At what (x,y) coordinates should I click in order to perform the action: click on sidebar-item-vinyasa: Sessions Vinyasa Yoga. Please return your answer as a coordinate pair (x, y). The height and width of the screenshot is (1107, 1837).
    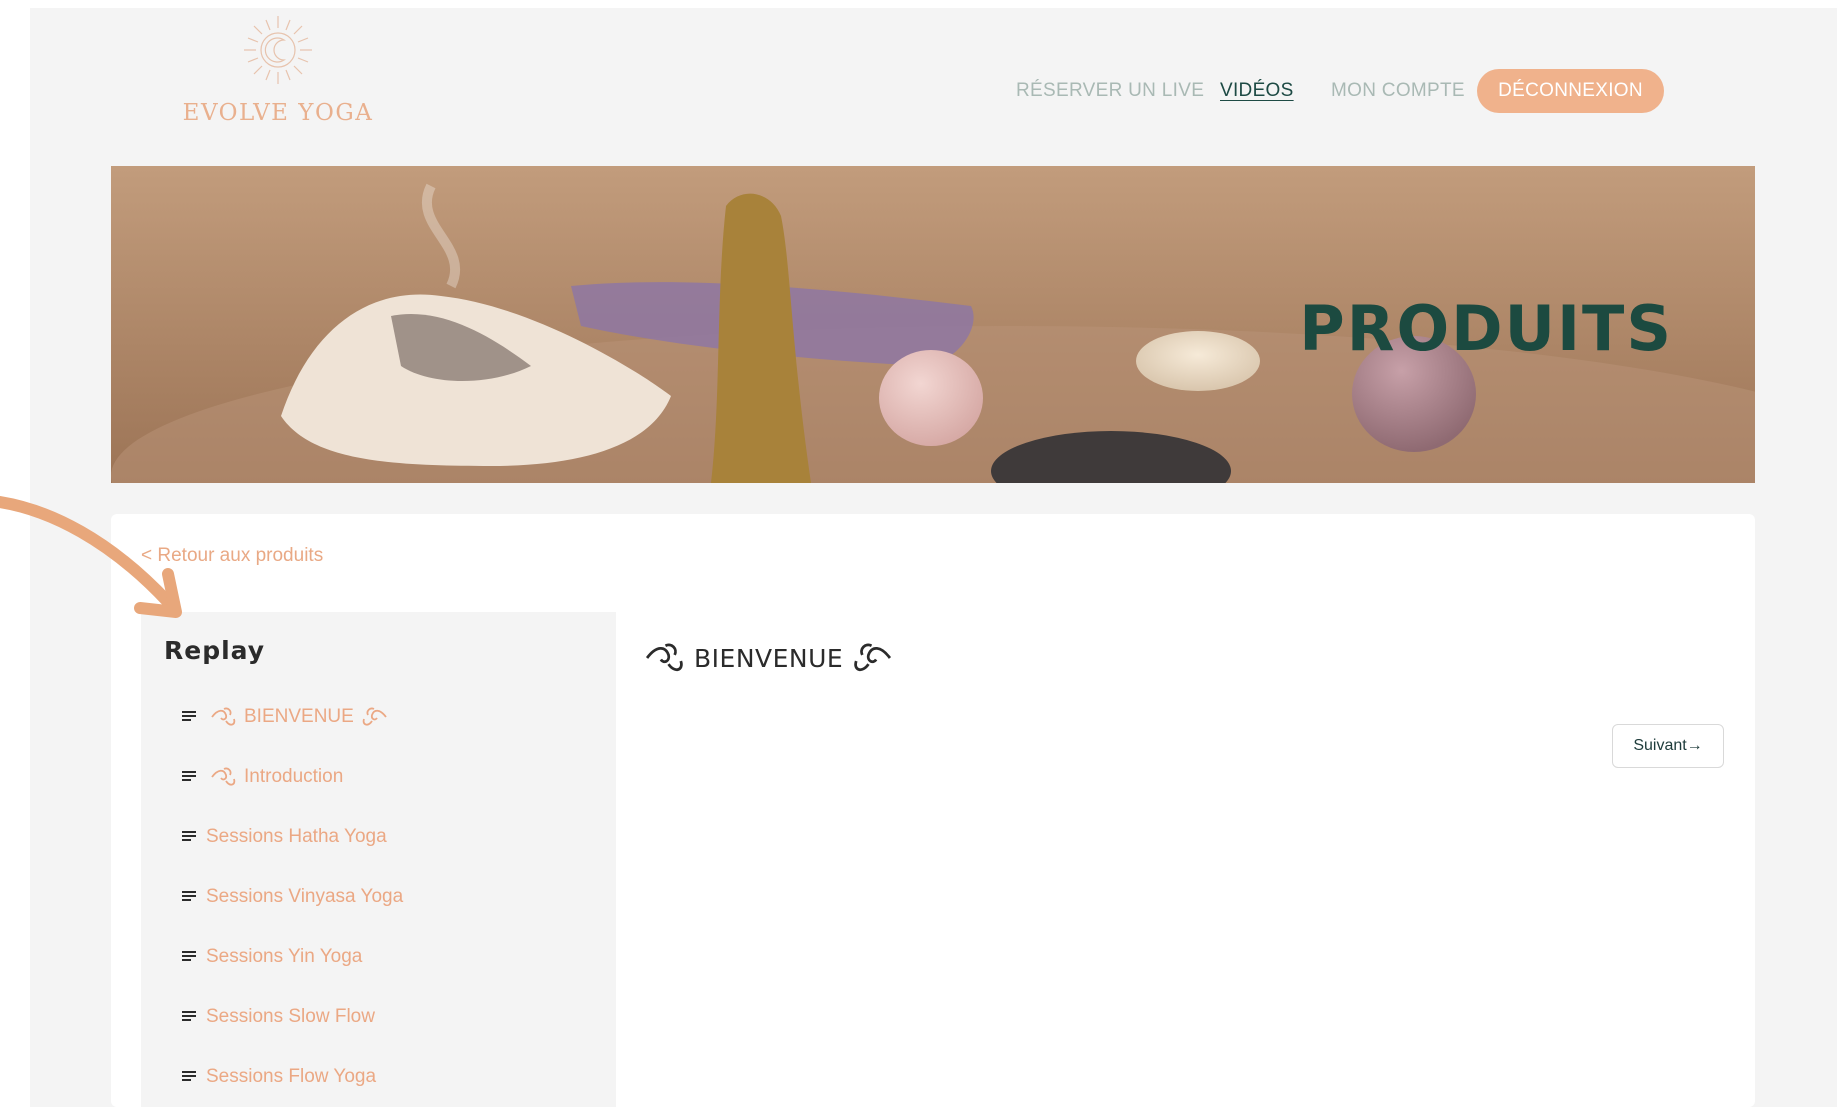
    Looking at the image, I should click on (292, 897).